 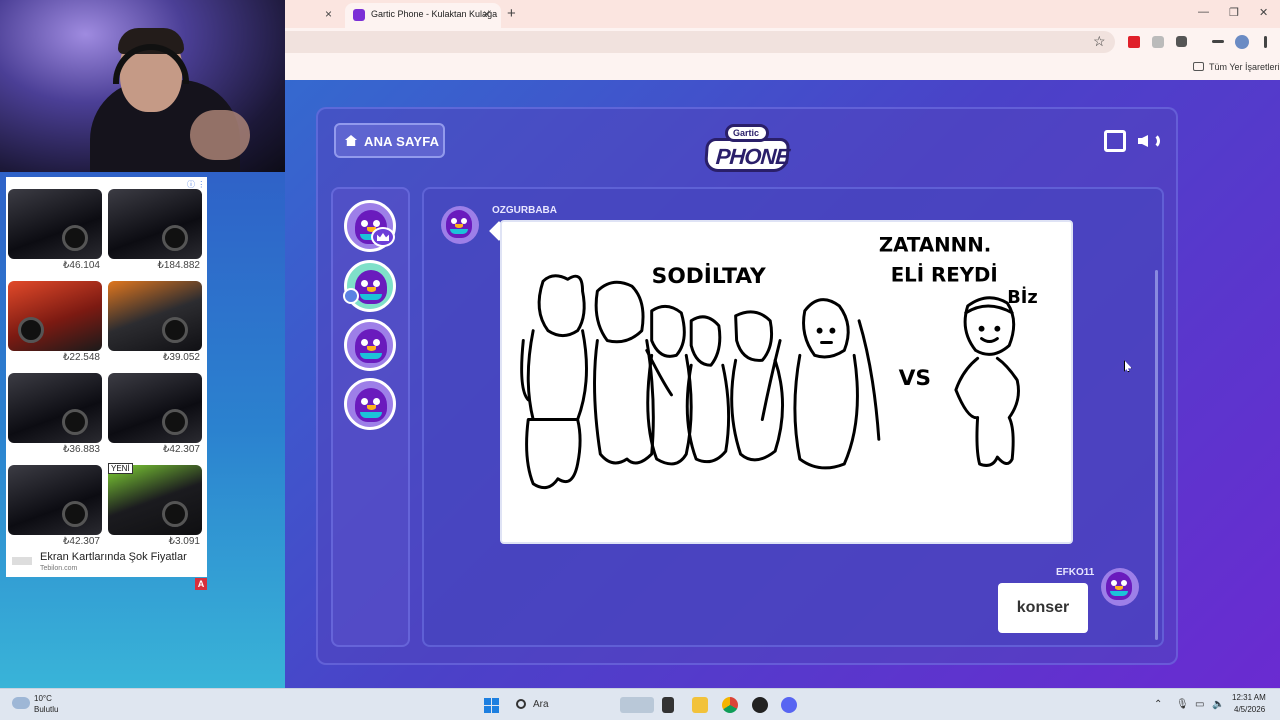 What do you see at coordinates (1154, 141) in the screenshot?
I see `sound-wave-shape` at bounding box center [1154, 141].